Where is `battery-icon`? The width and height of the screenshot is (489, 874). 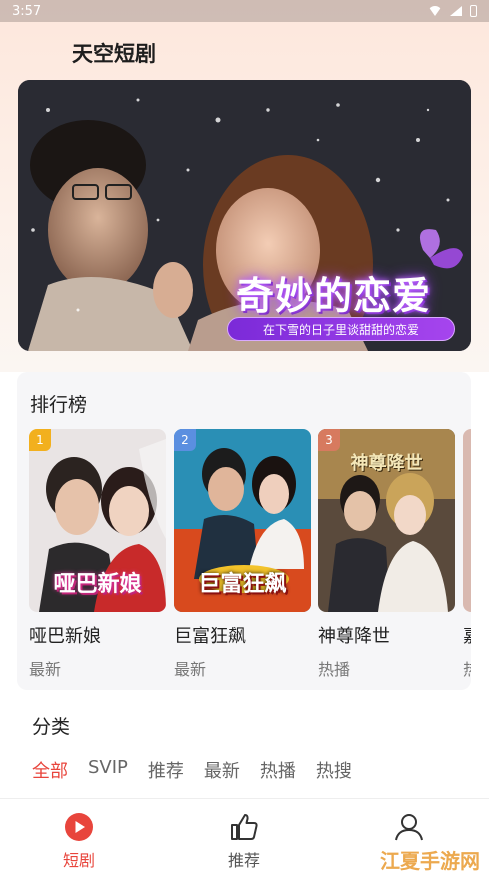
battery-icon is located at coordinates (473, 11).